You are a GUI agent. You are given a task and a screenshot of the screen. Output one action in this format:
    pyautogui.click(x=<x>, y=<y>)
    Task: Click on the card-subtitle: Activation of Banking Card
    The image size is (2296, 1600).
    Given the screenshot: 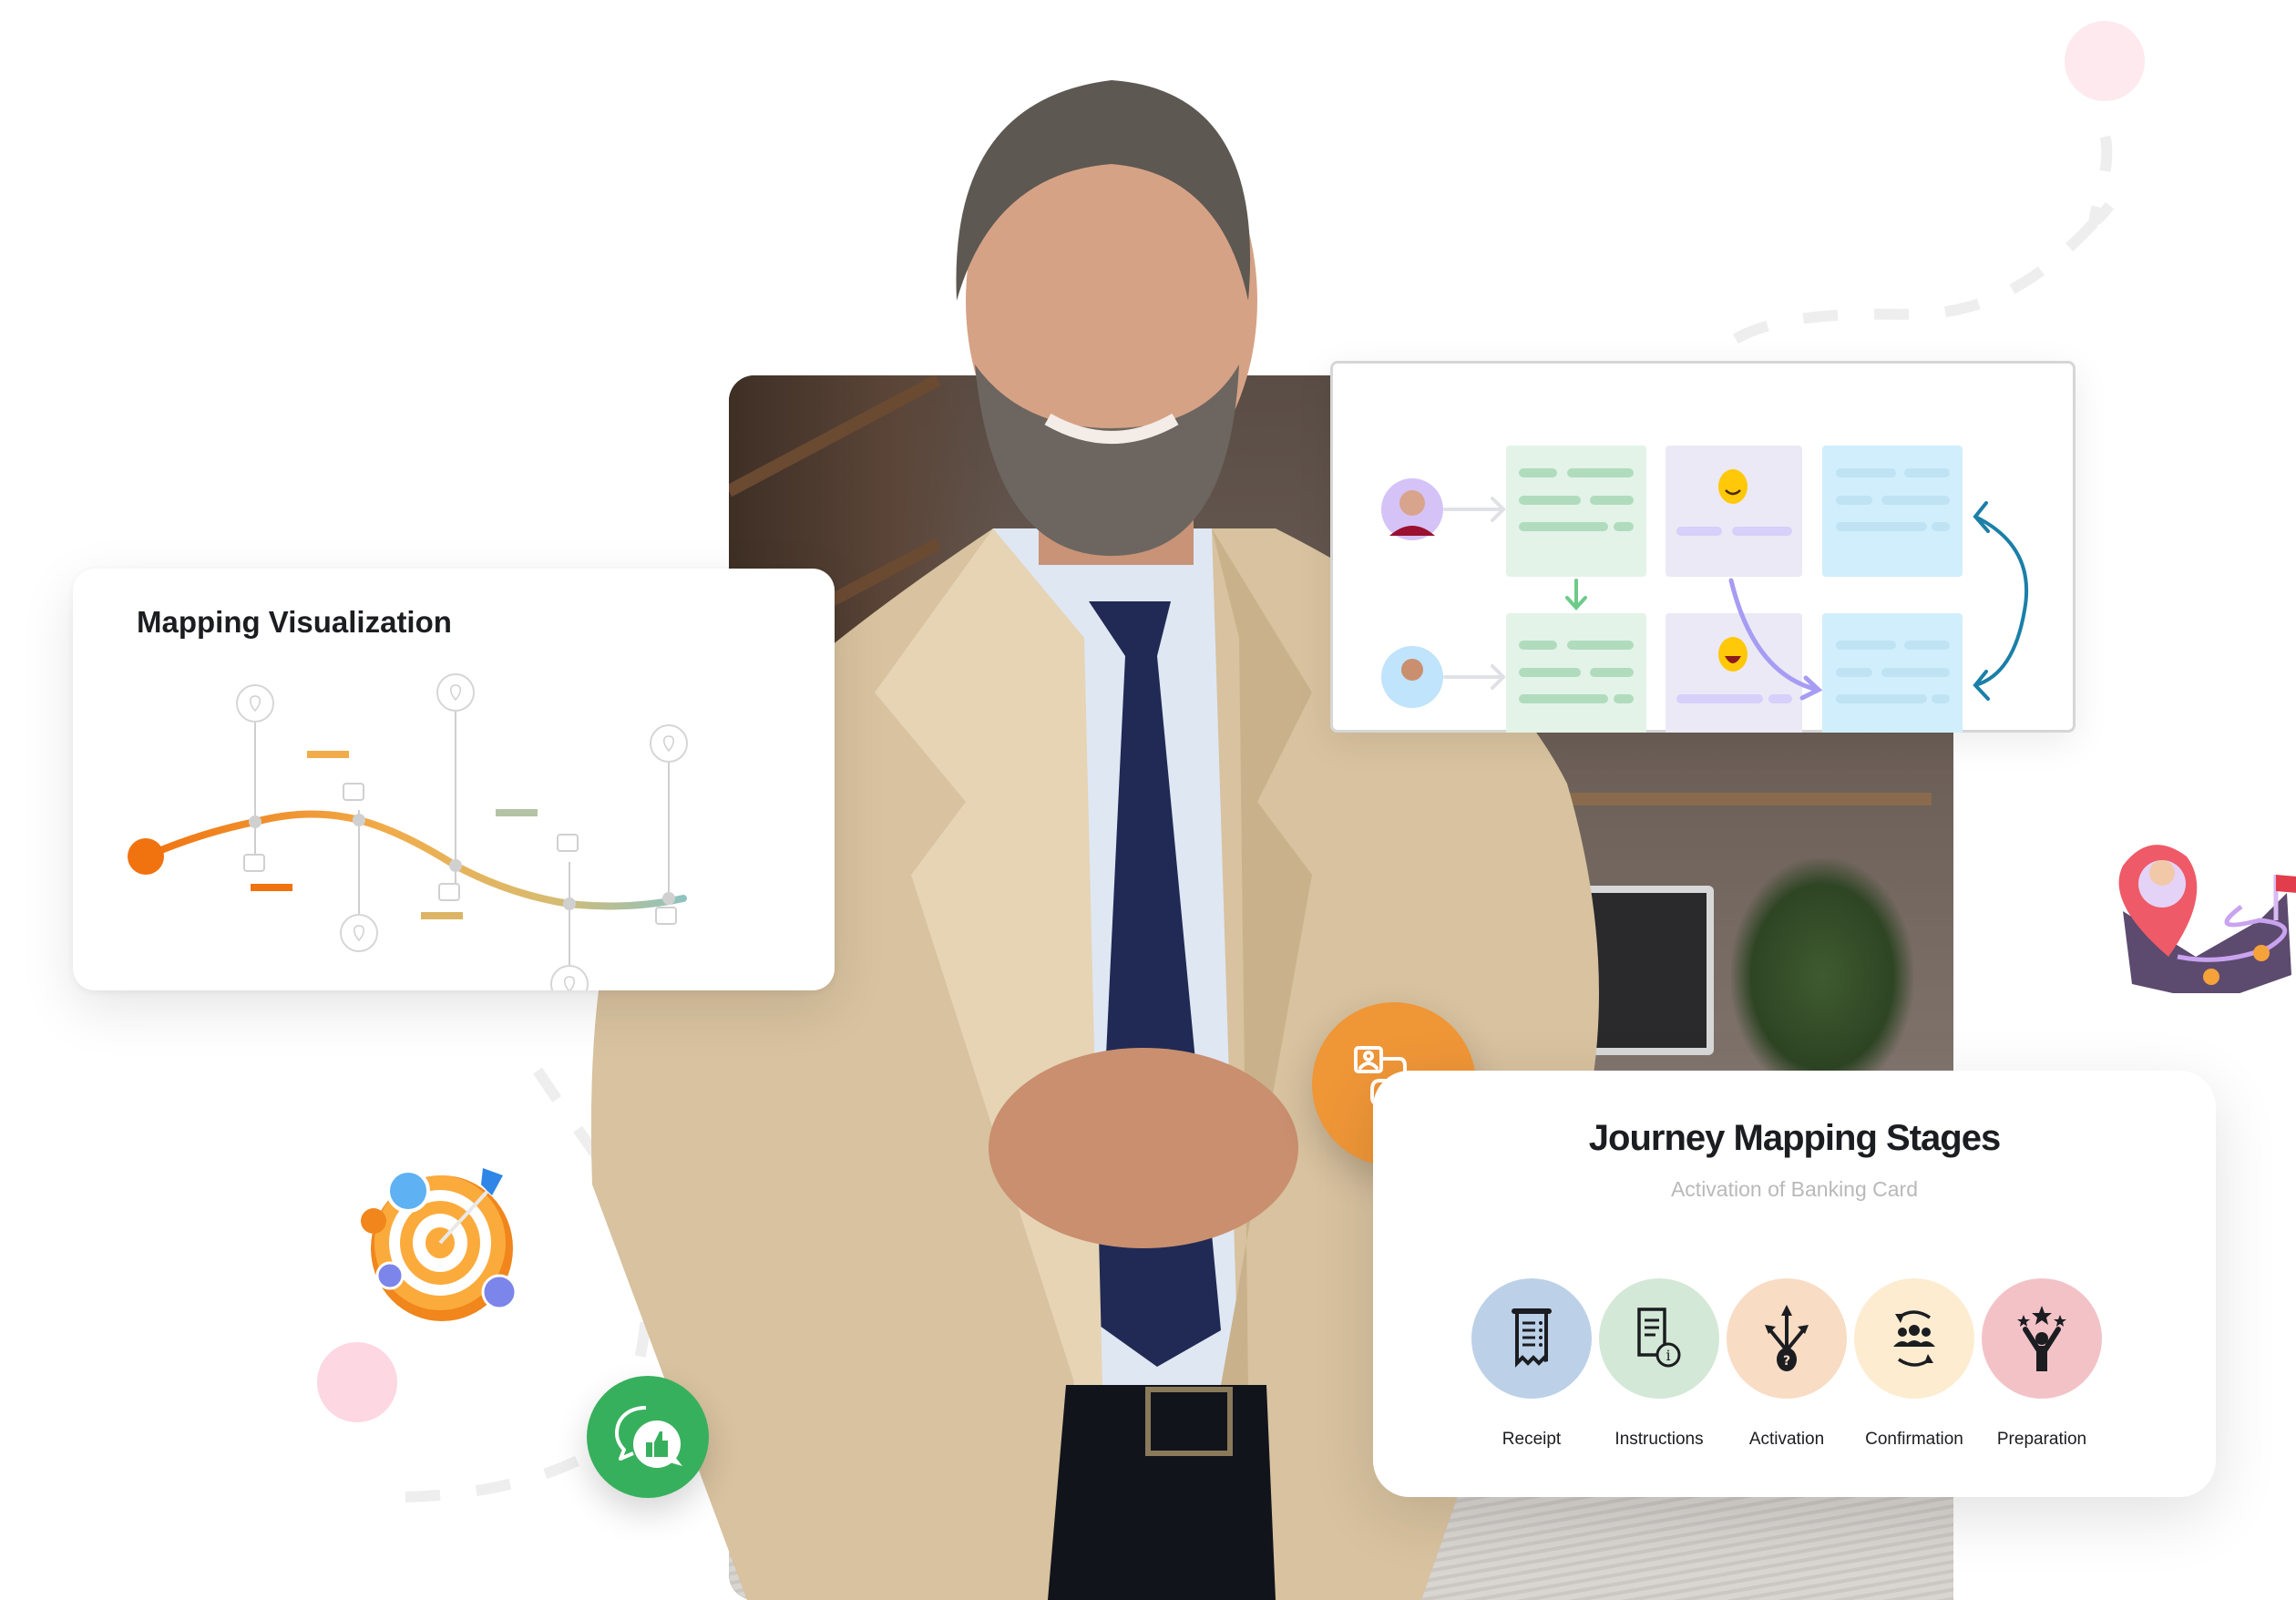 What is the action you would take?
    pyautogui.click(x=1794, y=1189)
    